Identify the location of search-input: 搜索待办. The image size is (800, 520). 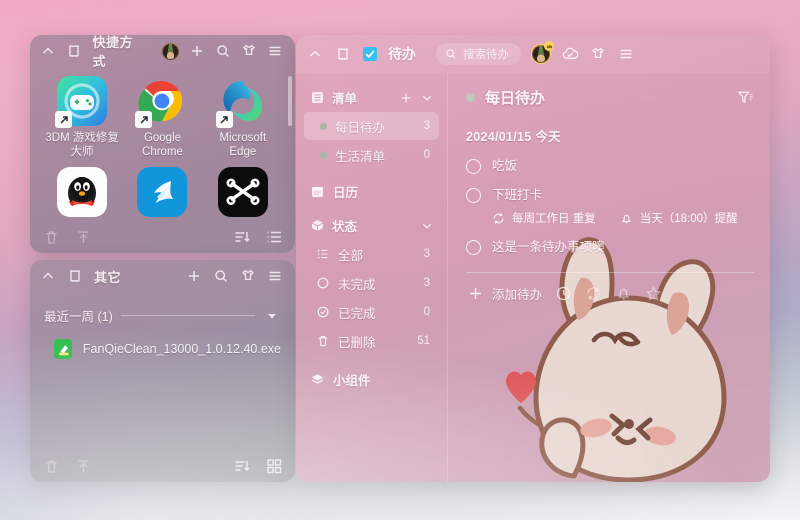
(478, 54).